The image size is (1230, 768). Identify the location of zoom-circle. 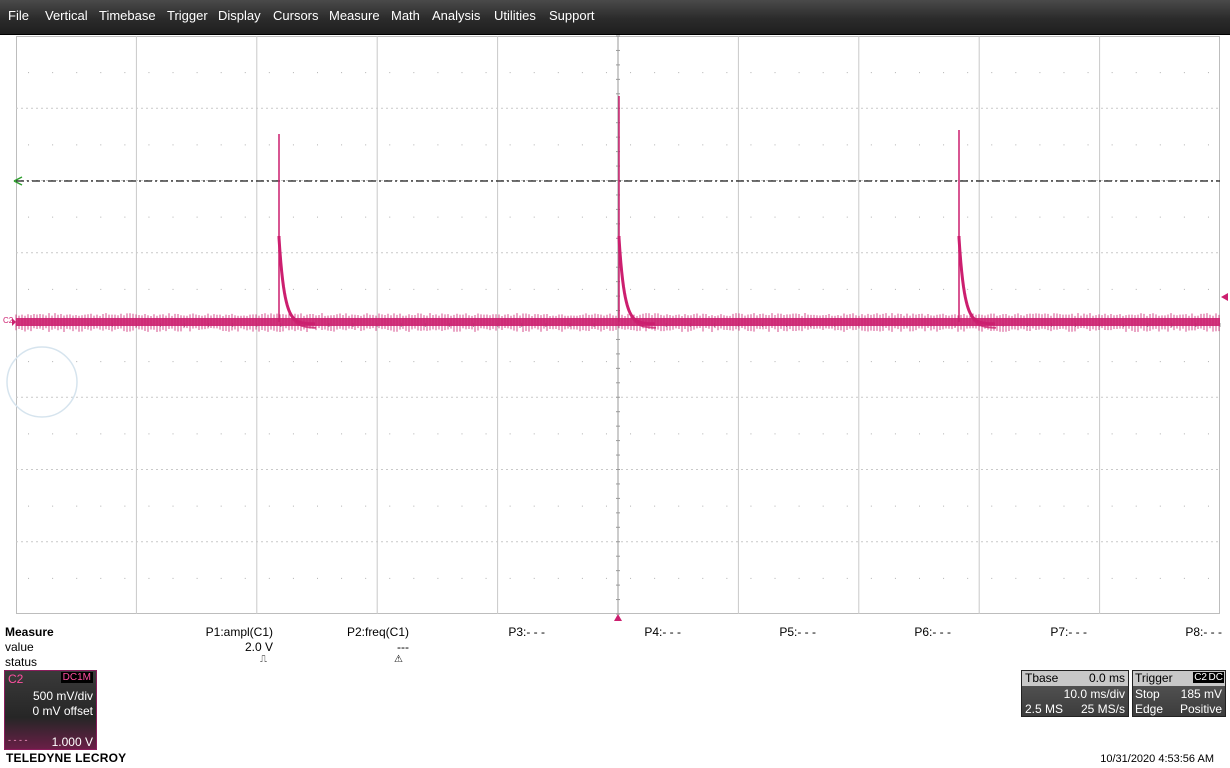
(42, 382).